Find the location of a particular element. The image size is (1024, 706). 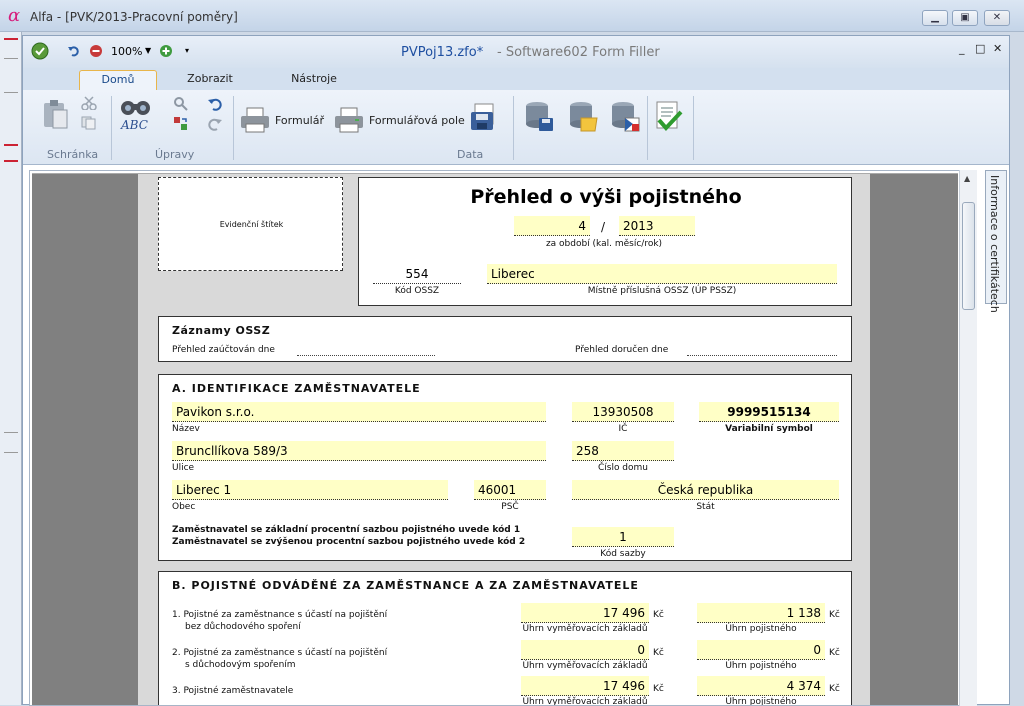

variable-symbol-field: 9999515134 is located at coordinates (769, 412).